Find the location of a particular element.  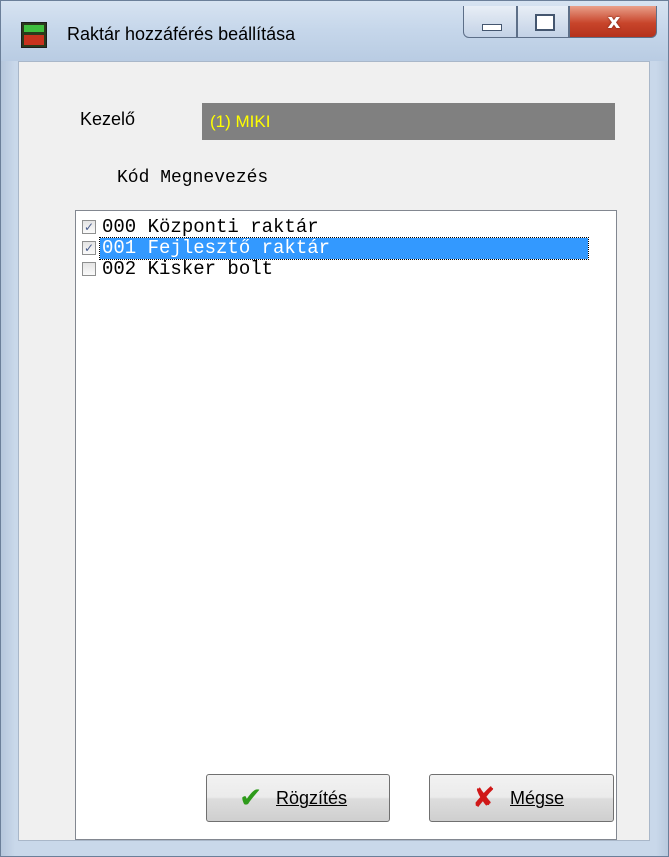

checkbox is located at coordinates (89, 269).